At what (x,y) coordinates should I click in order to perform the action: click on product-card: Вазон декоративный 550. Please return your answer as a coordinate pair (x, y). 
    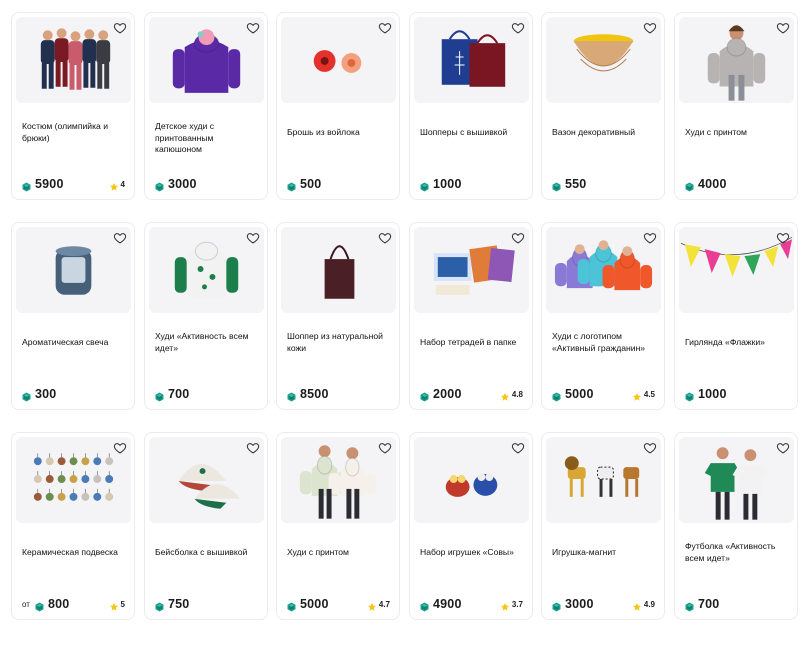
    Looking at the image, I should click on (603, 106).